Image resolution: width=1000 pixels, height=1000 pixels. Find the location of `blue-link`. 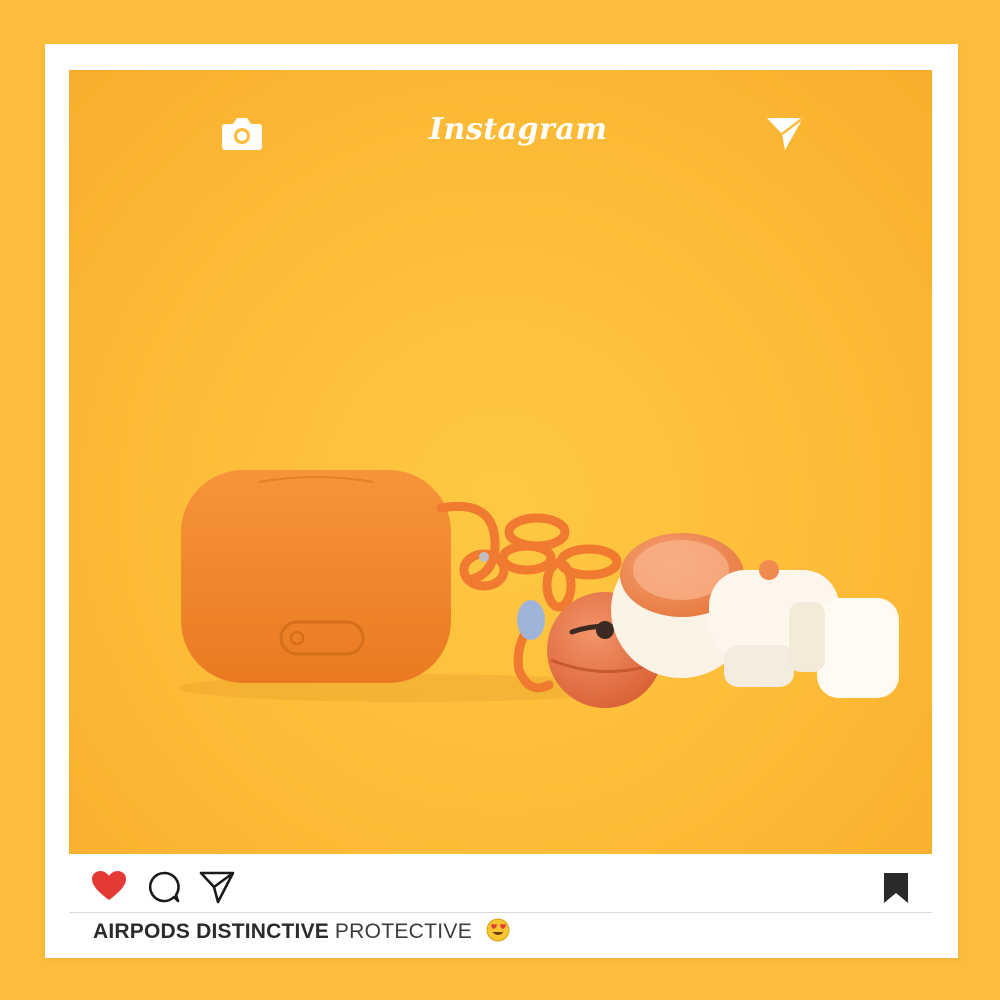

blue-link is located at coordinates (531, 620).